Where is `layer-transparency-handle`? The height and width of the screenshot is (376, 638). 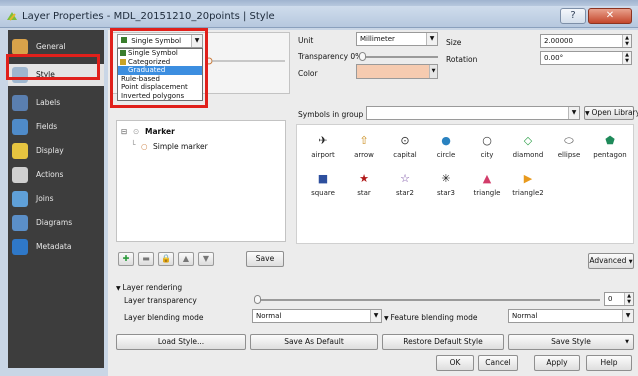
layer-transparency-handle is located at coordinates (257, 299).